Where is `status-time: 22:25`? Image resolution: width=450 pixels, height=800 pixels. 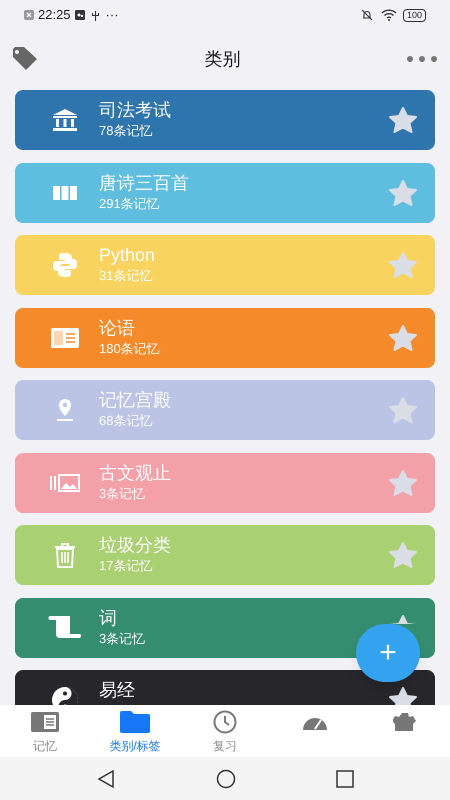 status-time: 22:25 is located at coordinates (54, 15).